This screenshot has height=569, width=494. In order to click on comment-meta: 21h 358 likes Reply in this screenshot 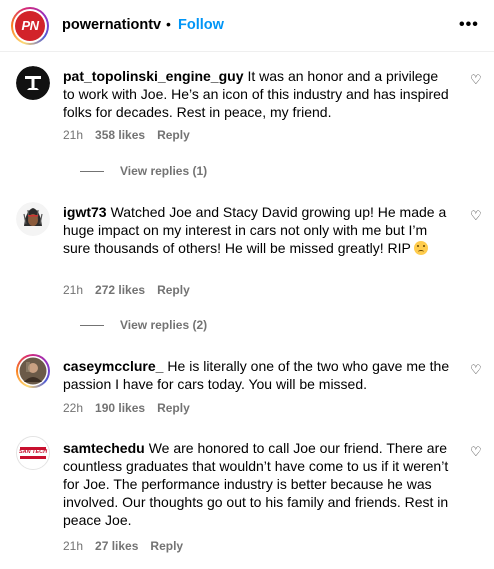, I will do `click(132, 135)`.